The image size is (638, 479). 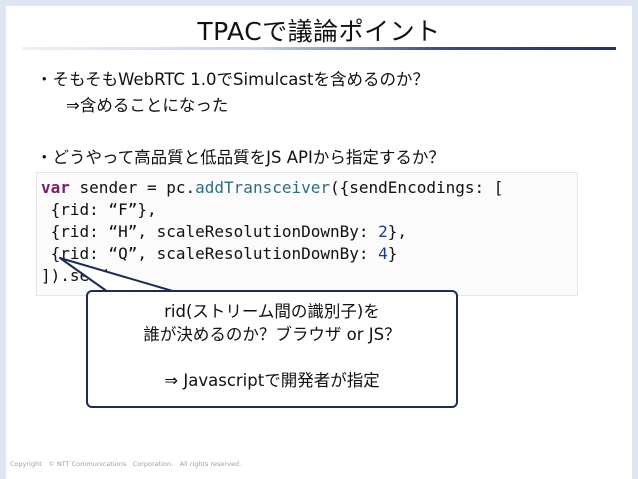 What do you see at coordinates (272, 357) in the screenshot?
I see `callout-spacer` at bounding box center [272, 357].